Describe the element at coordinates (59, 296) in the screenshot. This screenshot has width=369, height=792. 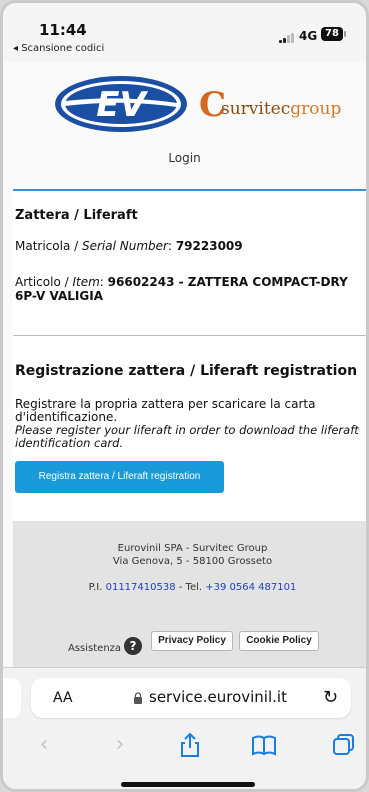
I see `item-code-cont: 6P-V VALIGIA` at that location.